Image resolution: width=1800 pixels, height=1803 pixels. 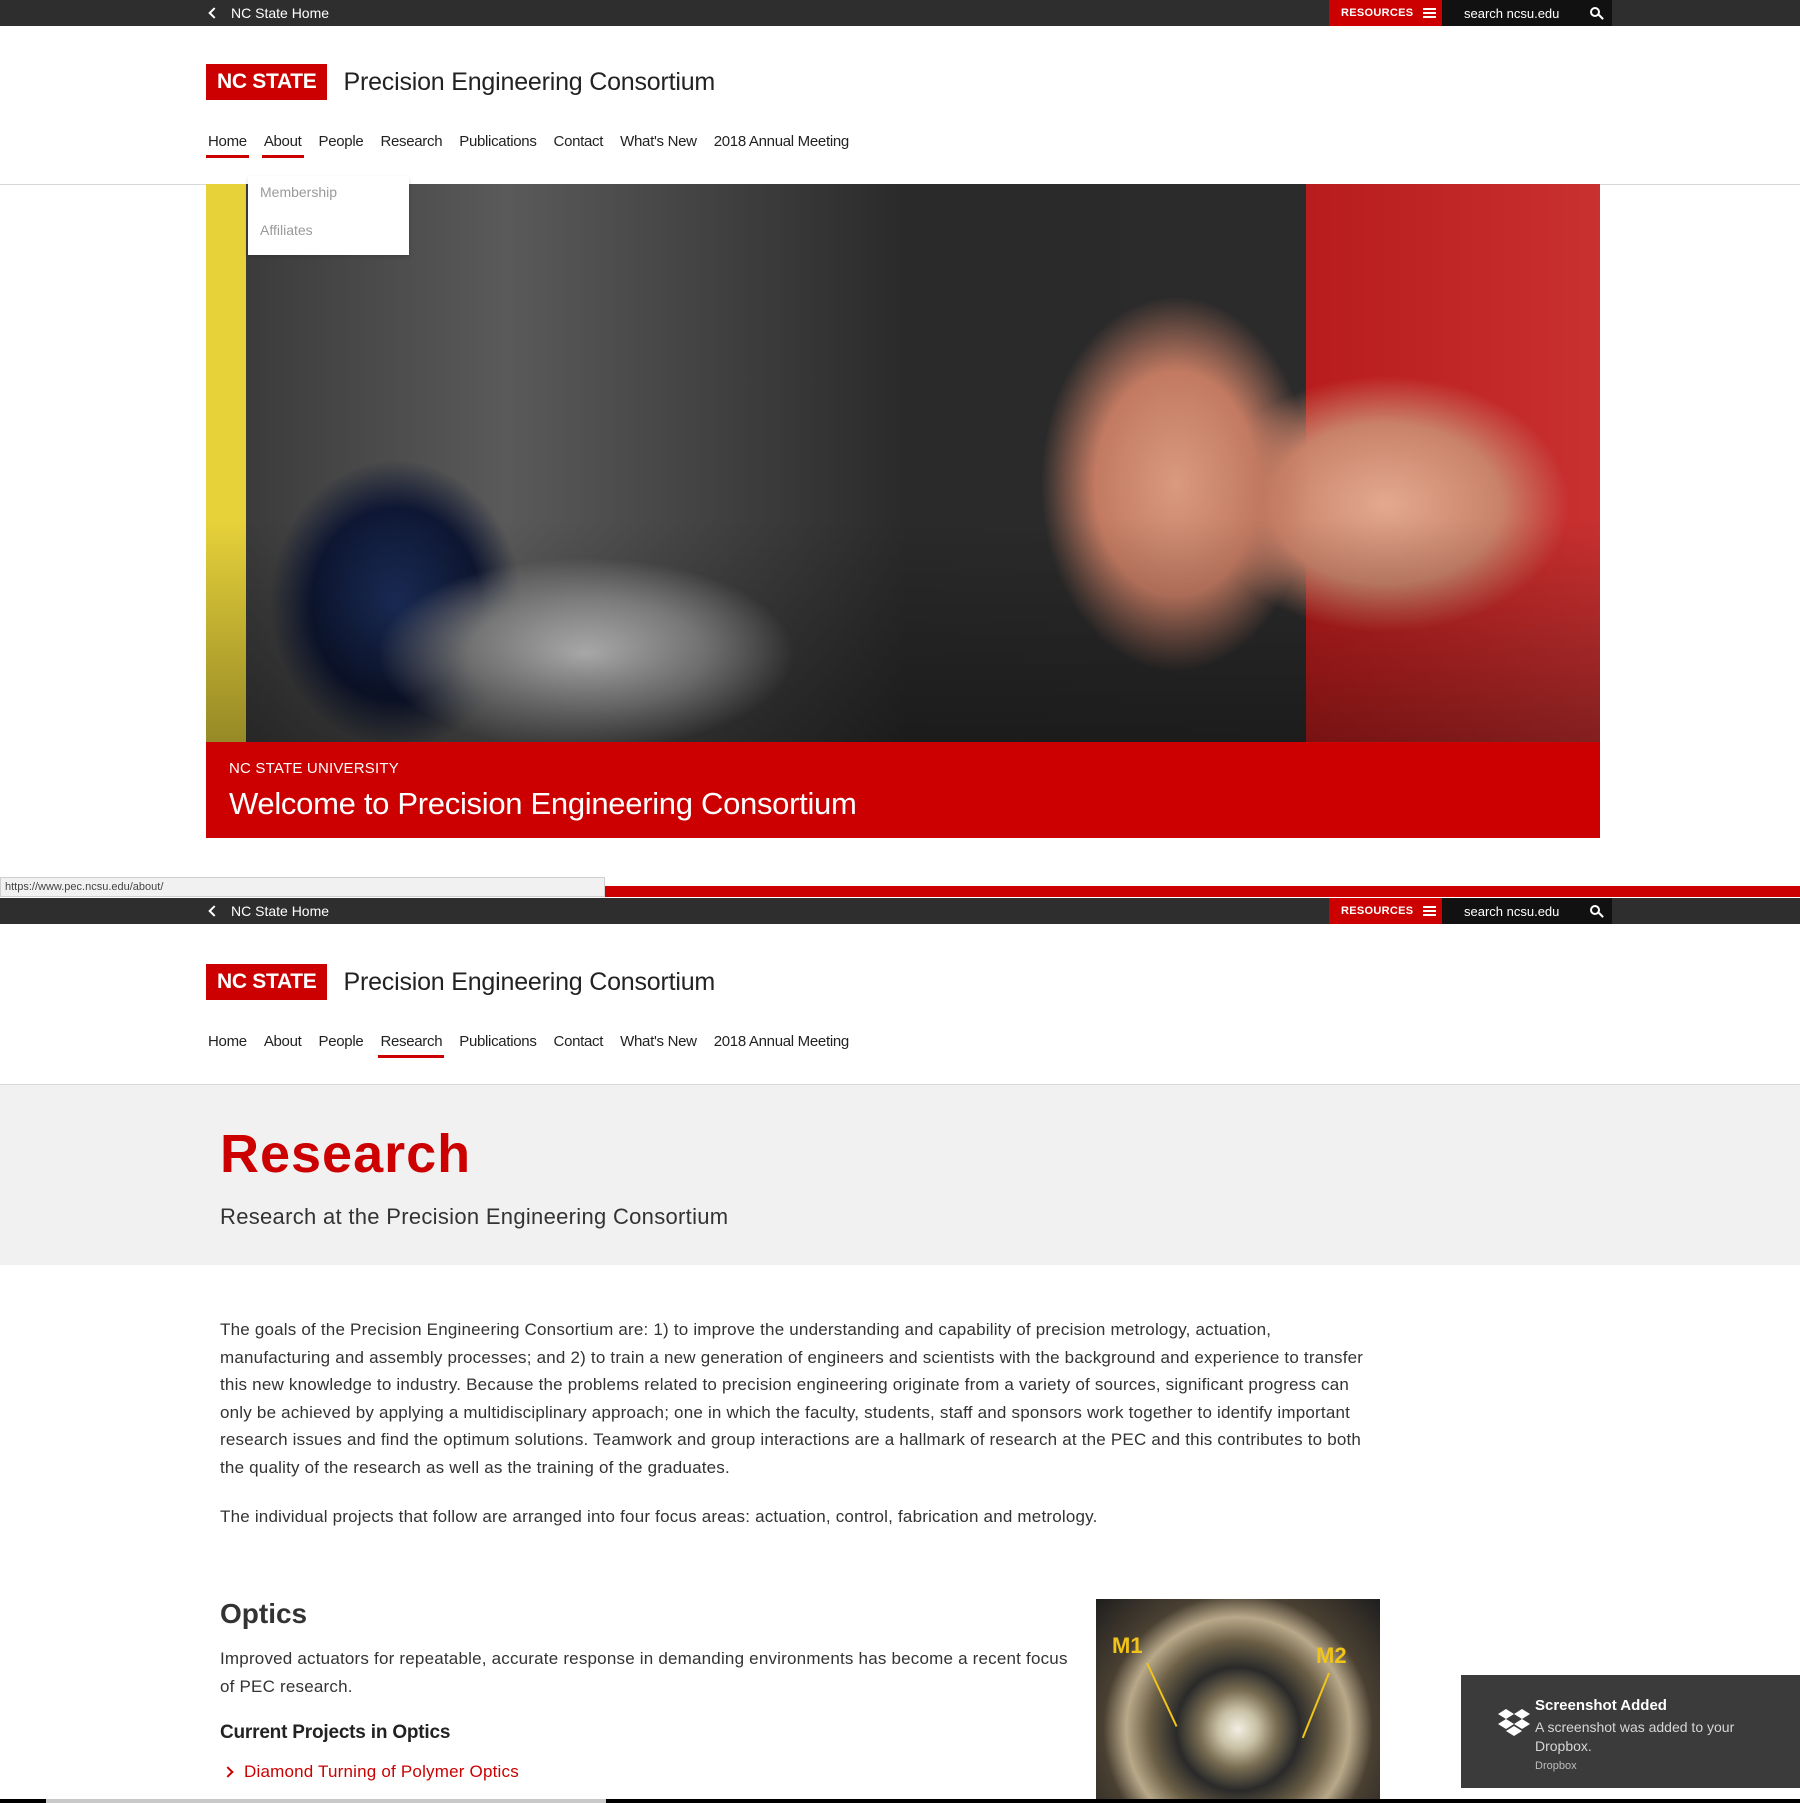 I want to click on page-title: Research, so click(x=346, y=1154).